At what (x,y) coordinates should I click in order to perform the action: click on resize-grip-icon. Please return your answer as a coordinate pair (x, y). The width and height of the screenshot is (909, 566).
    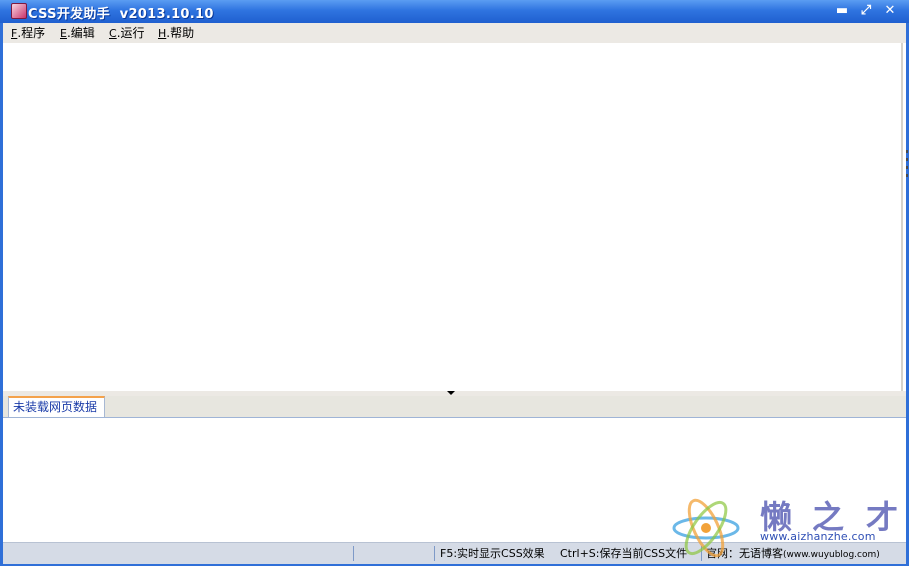
    Looking at the image, I should click on (907, 170).